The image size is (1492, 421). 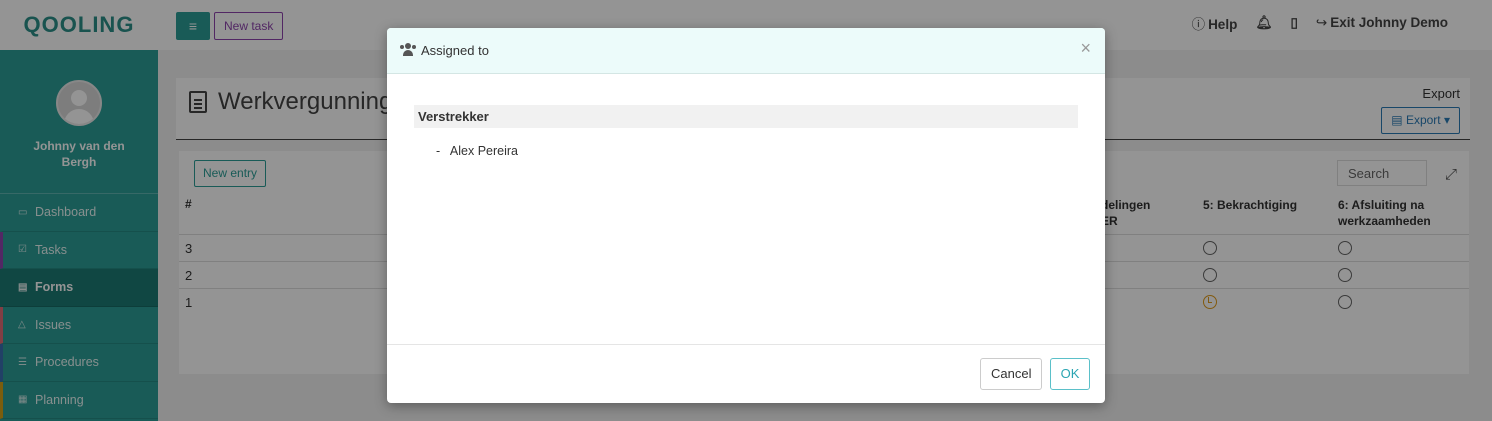 I want to click on modal-title: Assigned to, so click(x=455, y=50).